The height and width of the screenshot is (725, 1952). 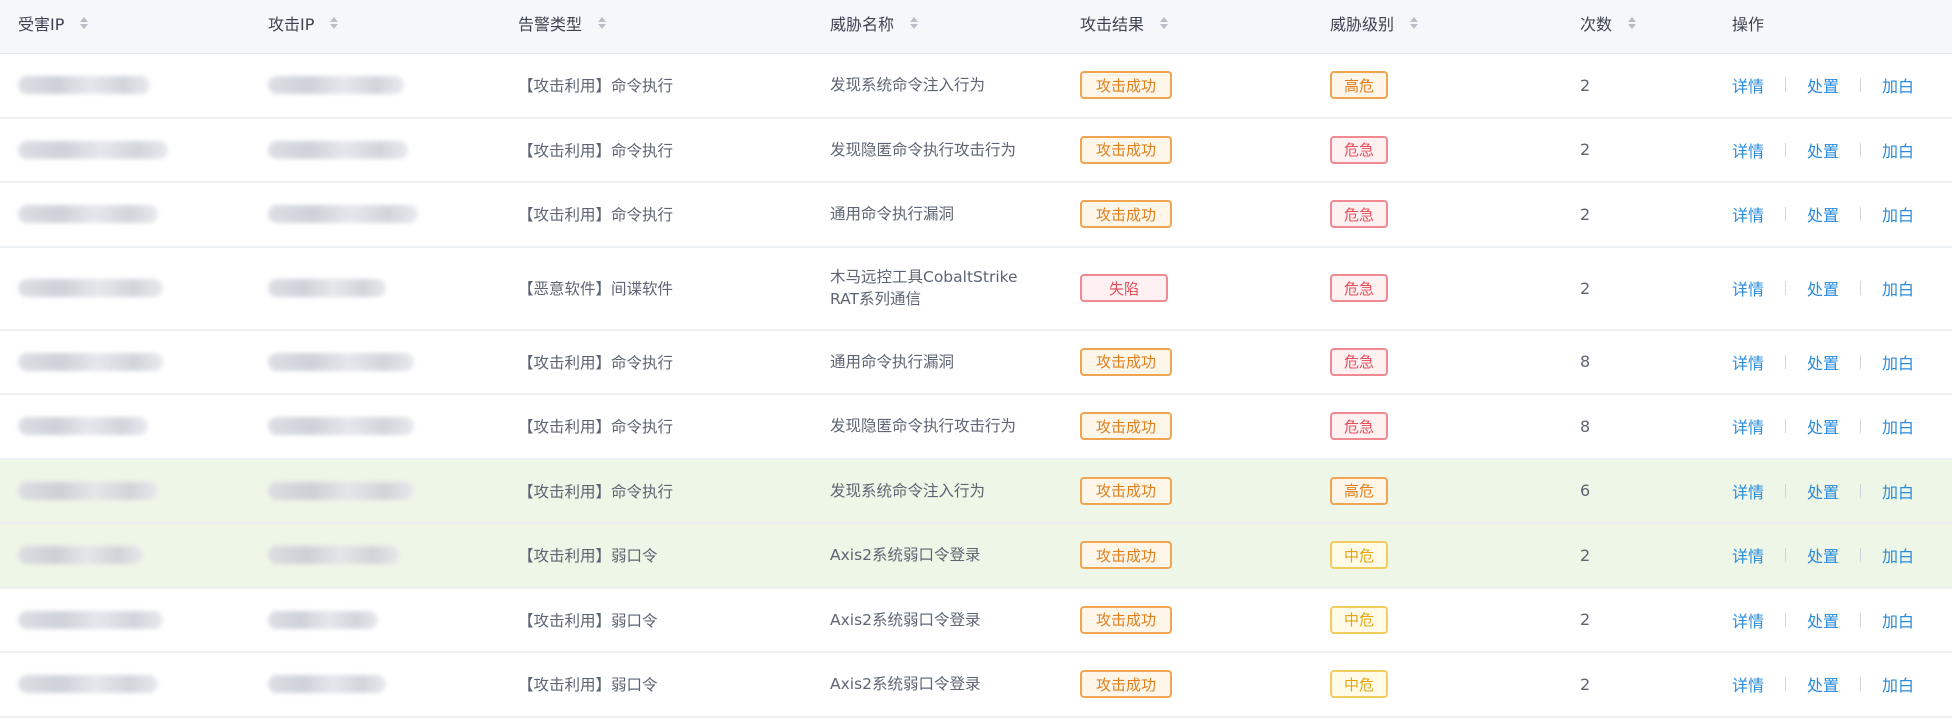 I want to click on table-row: 【攻击利用】命令执行 发现系统命令注入行为 攻击成功 高危 2 详情 处置 加白, so click(x=976, y=86).